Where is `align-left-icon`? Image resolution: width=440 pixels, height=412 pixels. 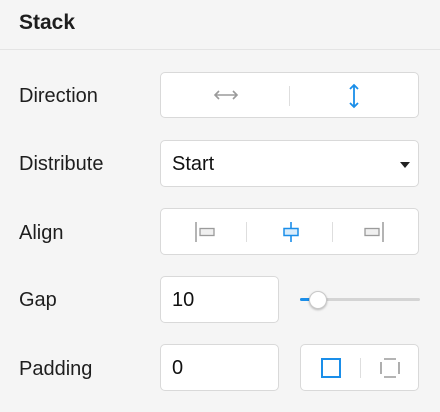 align-left-icon is located at coordinates (205, 232).